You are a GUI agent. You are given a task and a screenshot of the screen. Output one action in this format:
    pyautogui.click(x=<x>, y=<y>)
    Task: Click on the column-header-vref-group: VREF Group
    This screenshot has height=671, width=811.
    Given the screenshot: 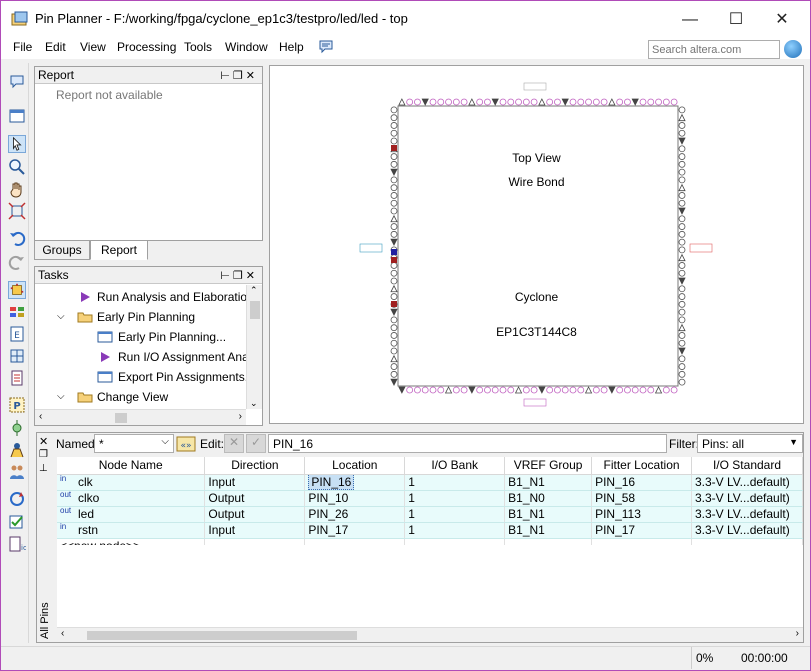 What is the action you would take?
    pyautogui.click(x=548, y=466)
    